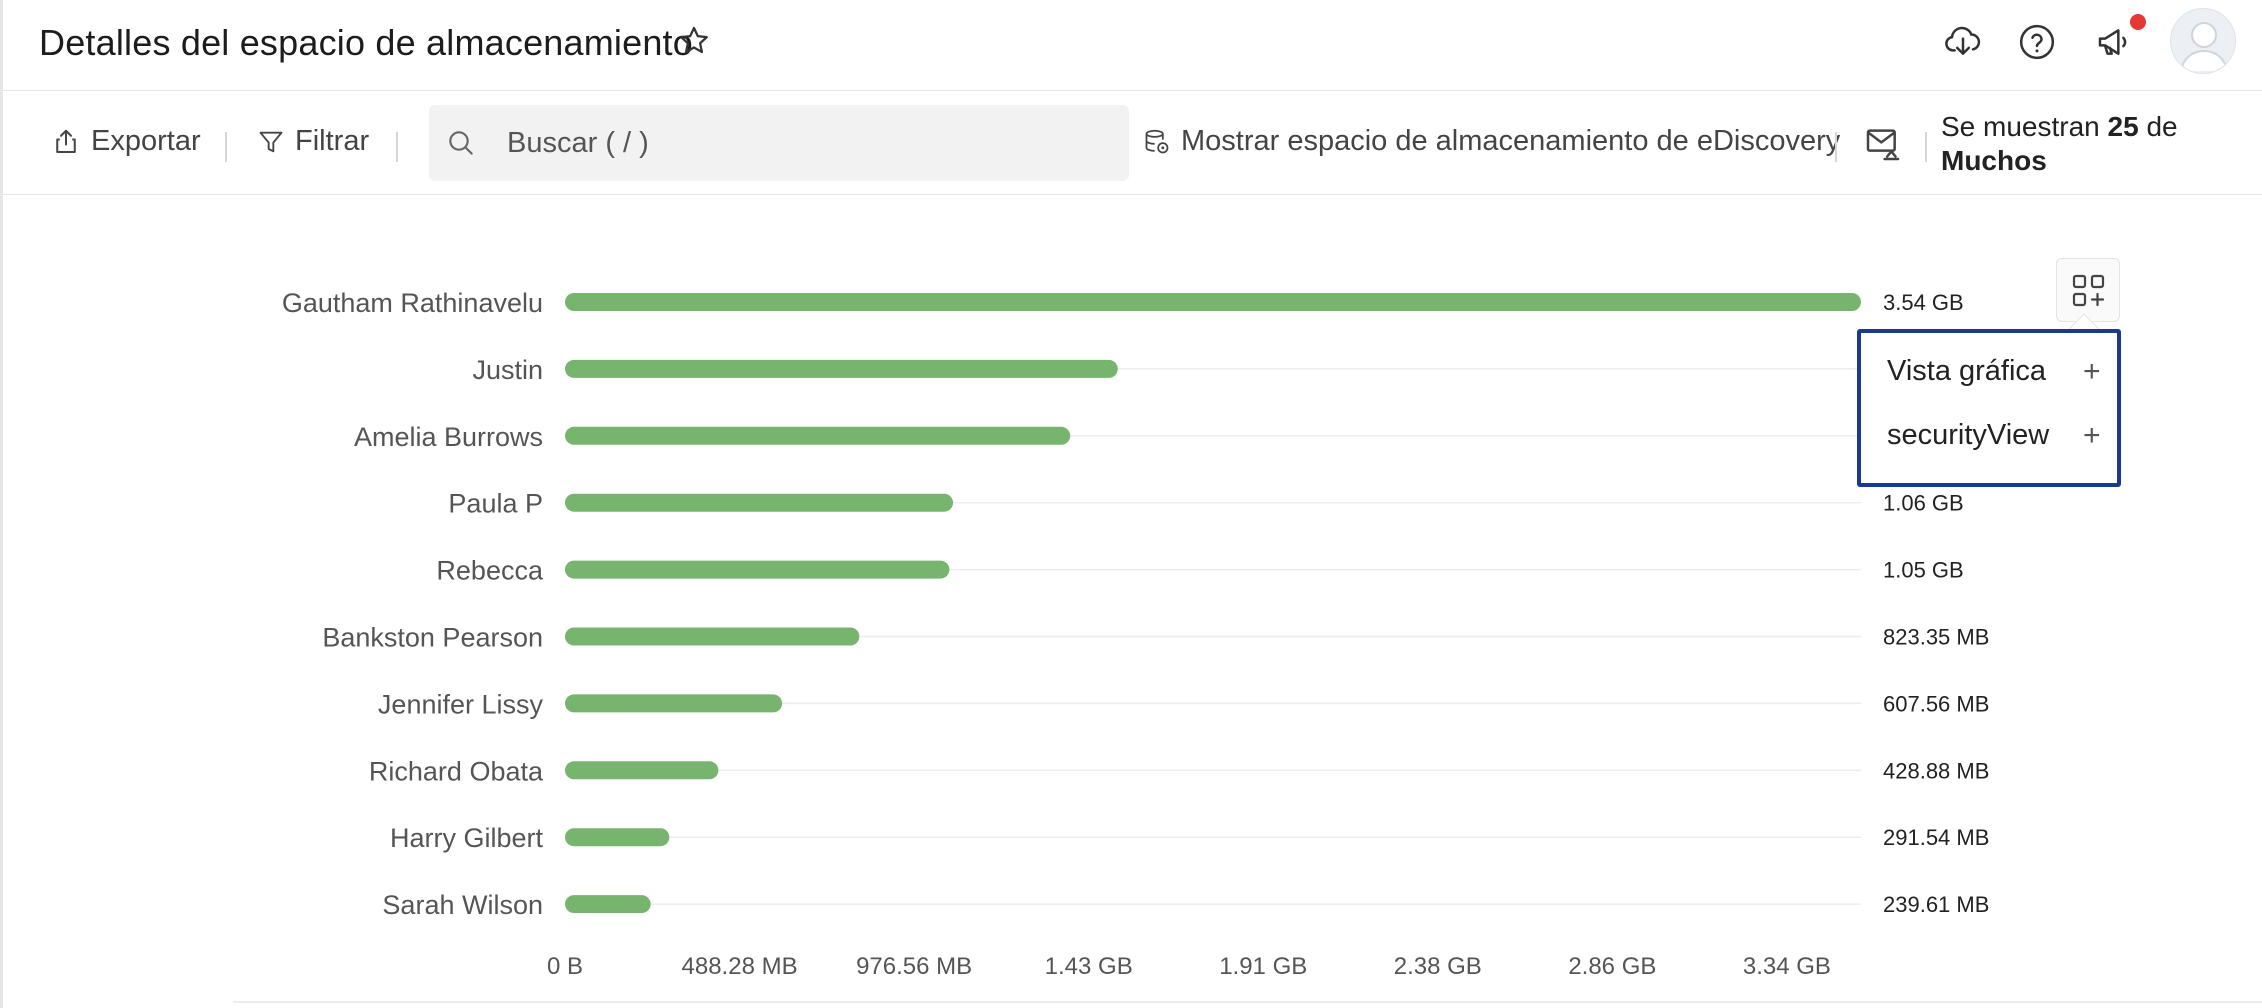 Image resolution: width=2262 pixels, height=1008 pixels. I want to click on notification-badge, so click(2138, 22).